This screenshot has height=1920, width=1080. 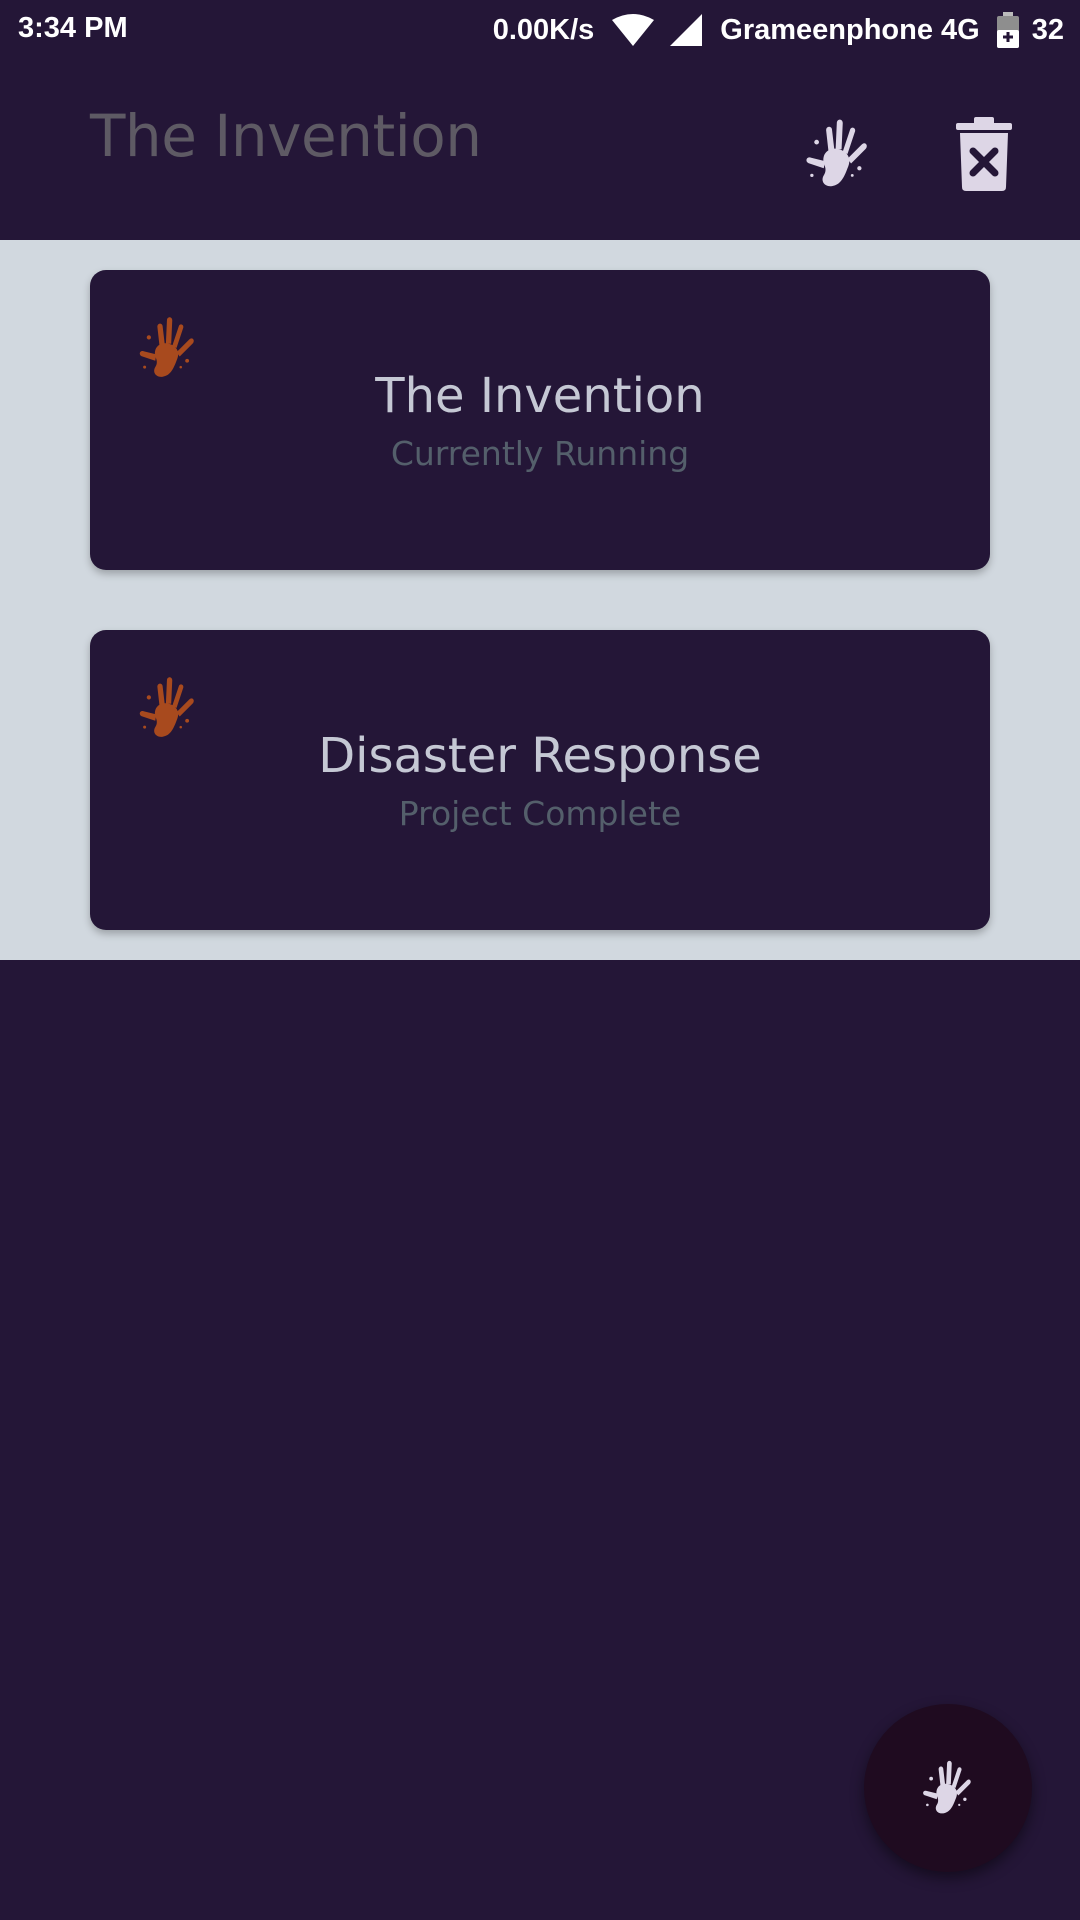 I want to click on status-bar: 3:34 PM 0.00K/s Grameenphone 4G 32, so click(x=540, y=30).